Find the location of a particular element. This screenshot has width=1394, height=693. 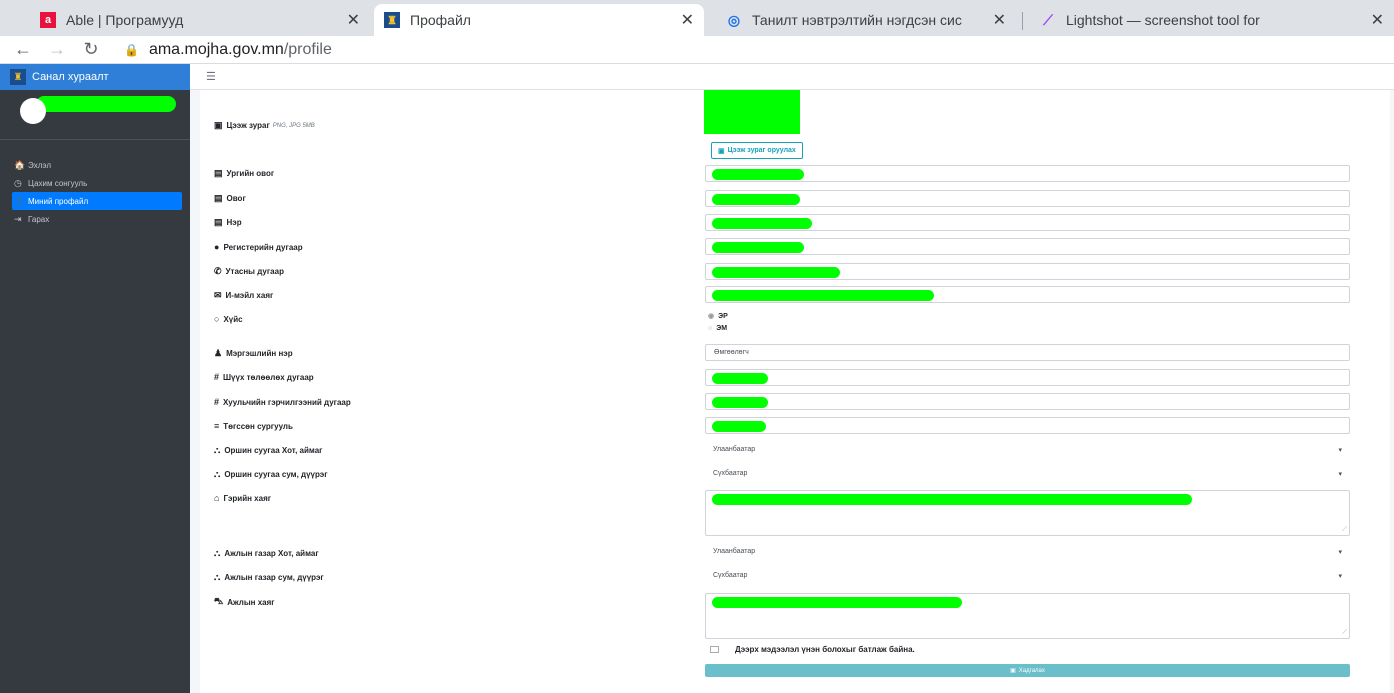

clan-label-text: Ургийн овог is located at coordinates (250, 173).